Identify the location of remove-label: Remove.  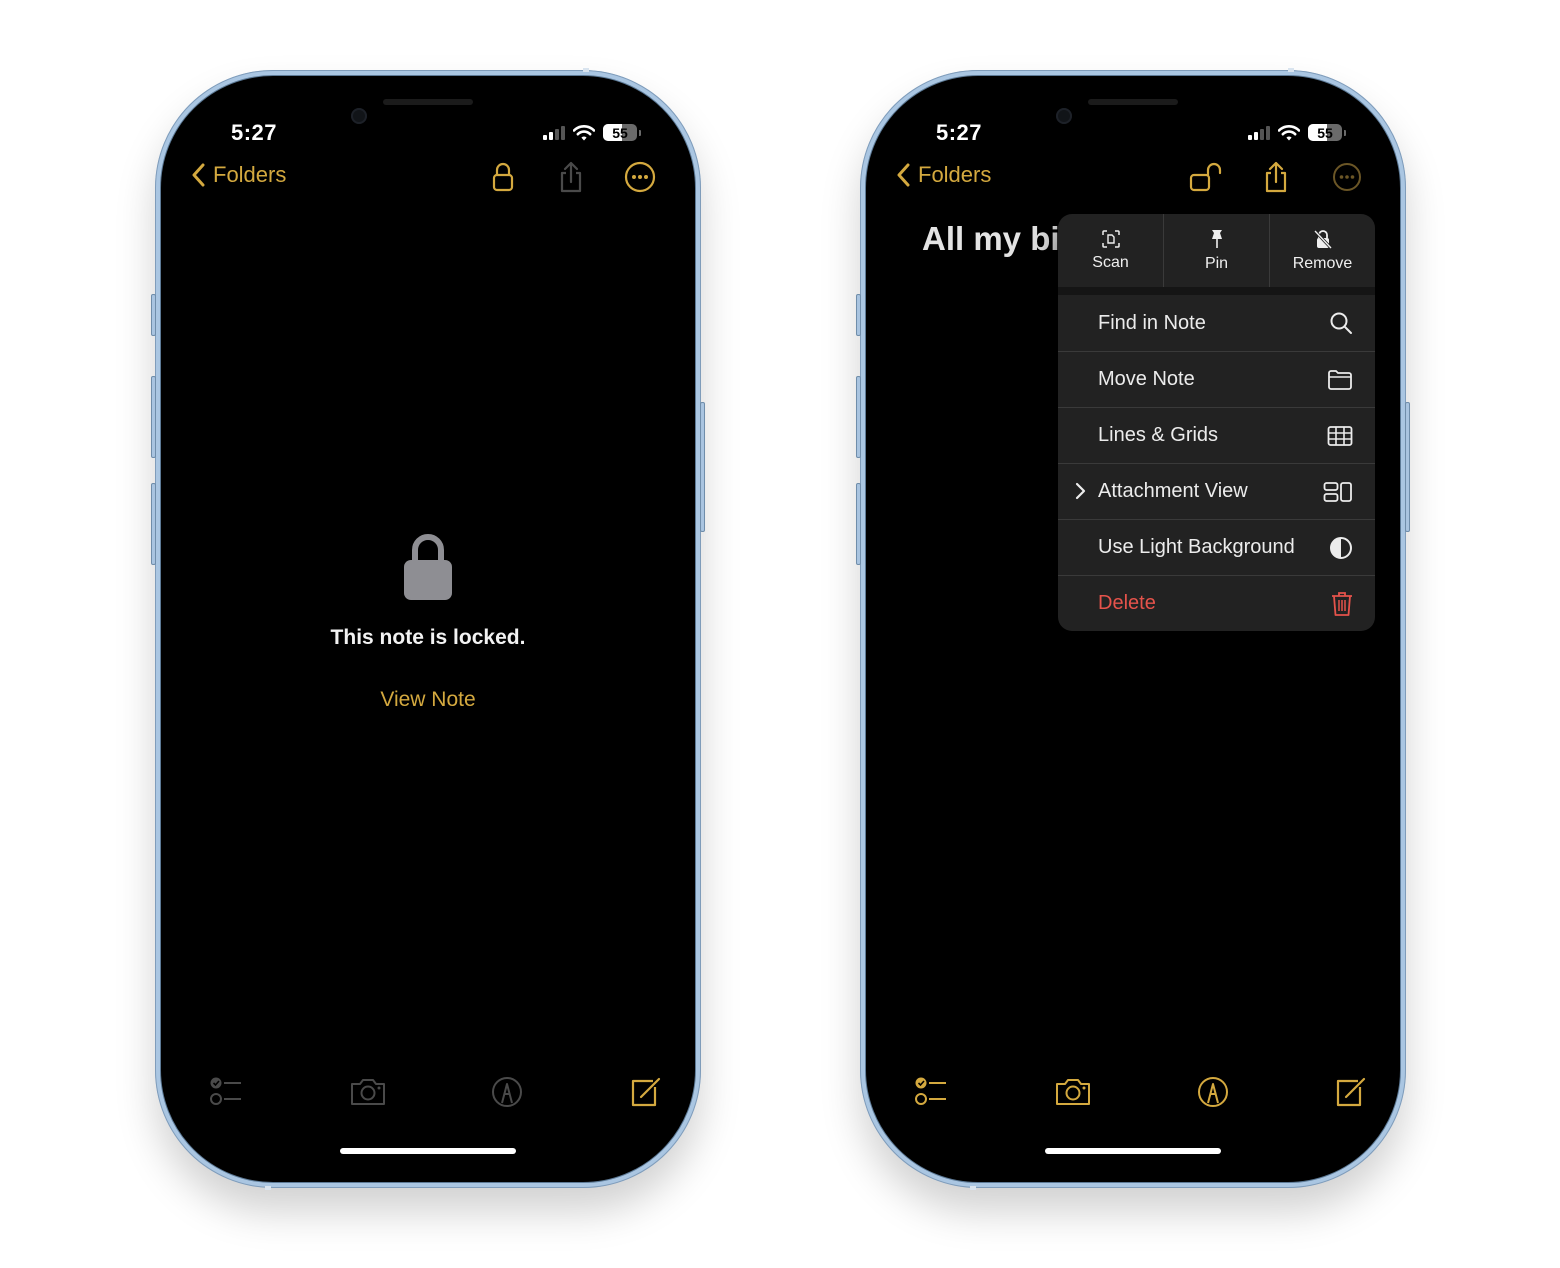
(1322, 263).